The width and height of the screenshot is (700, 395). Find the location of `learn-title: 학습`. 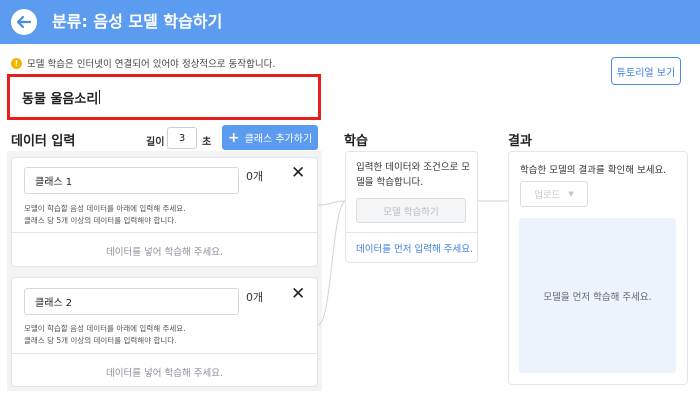

learn-title: 학습 is located at coordinates (356, 141).